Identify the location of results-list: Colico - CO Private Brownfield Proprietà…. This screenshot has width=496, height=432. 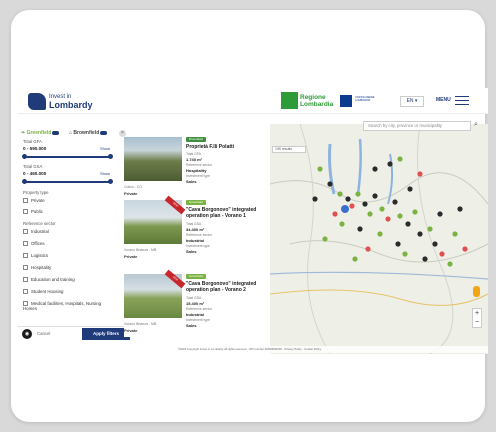
(197, 237).